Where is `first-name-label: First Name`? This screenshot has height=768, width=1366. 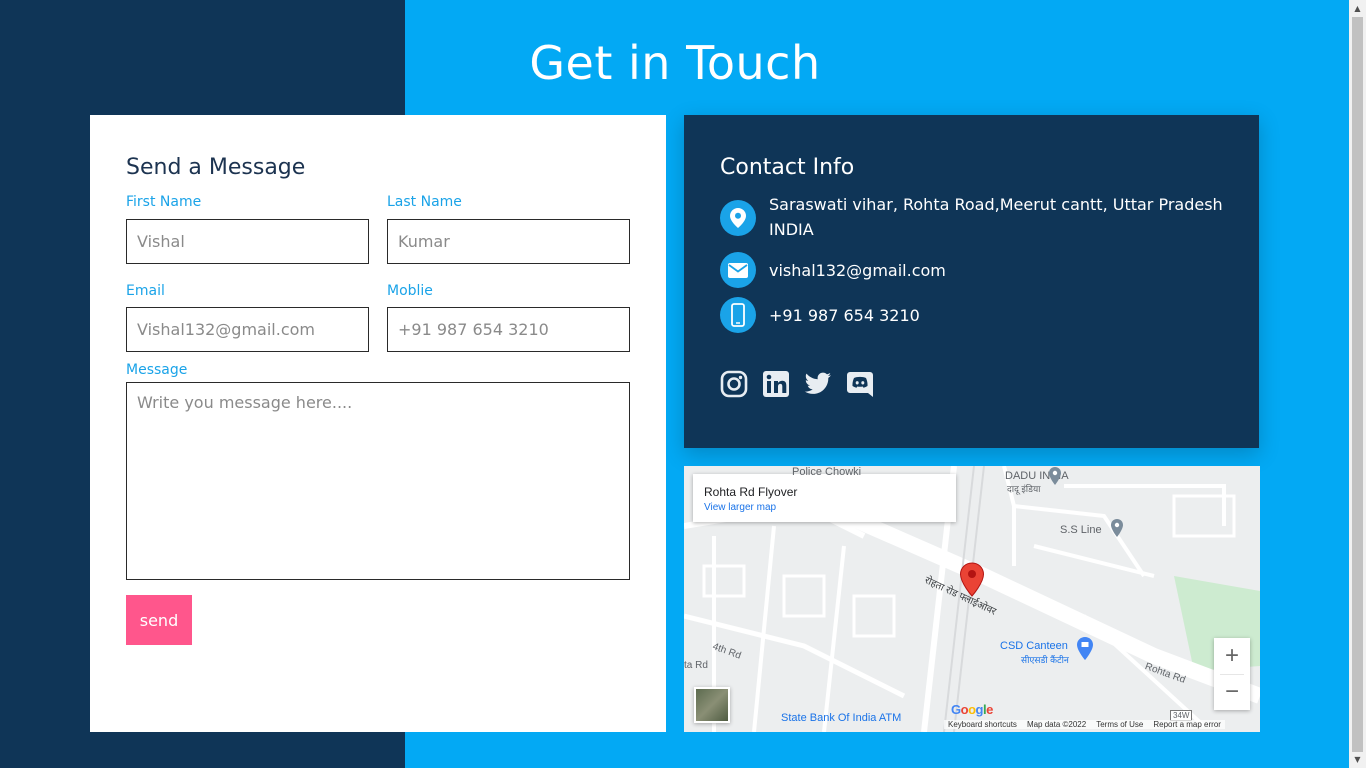 first-name-label: First Name is located at coordinates (164, 202).